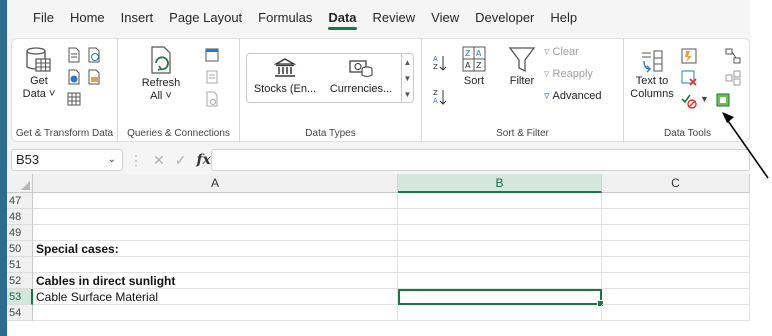  I want to click on text-to-columns-icon, so click(652, 61).